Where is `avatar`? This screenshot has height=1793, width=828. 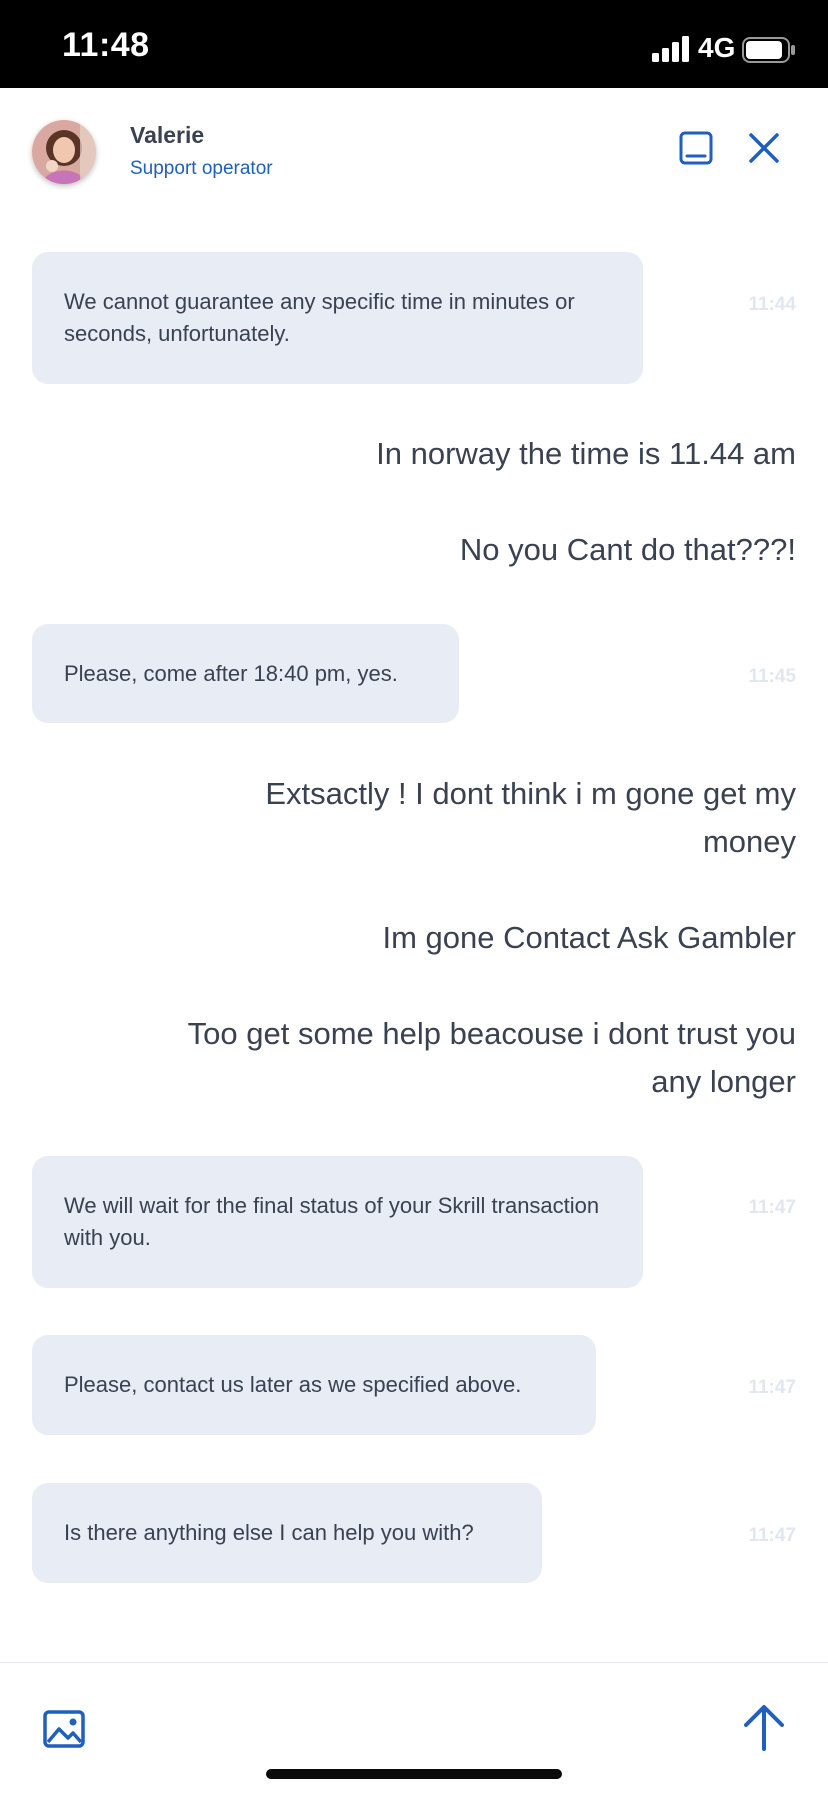
avatar is located at coordinates (64, 152).